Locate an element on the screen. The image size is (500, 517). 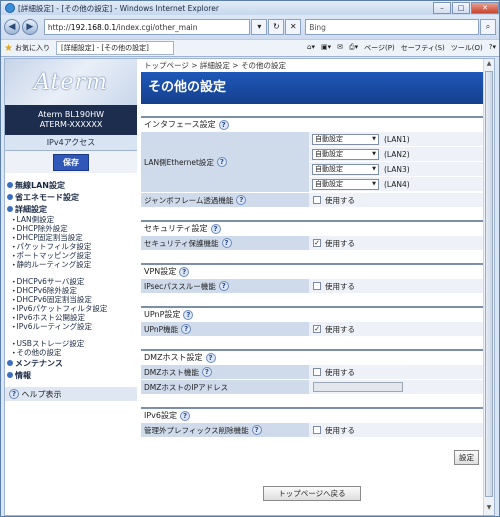
sub-ipv6-packet-filter: IPv6パケットフィルタ設定 is located at coordinates (71, 308).